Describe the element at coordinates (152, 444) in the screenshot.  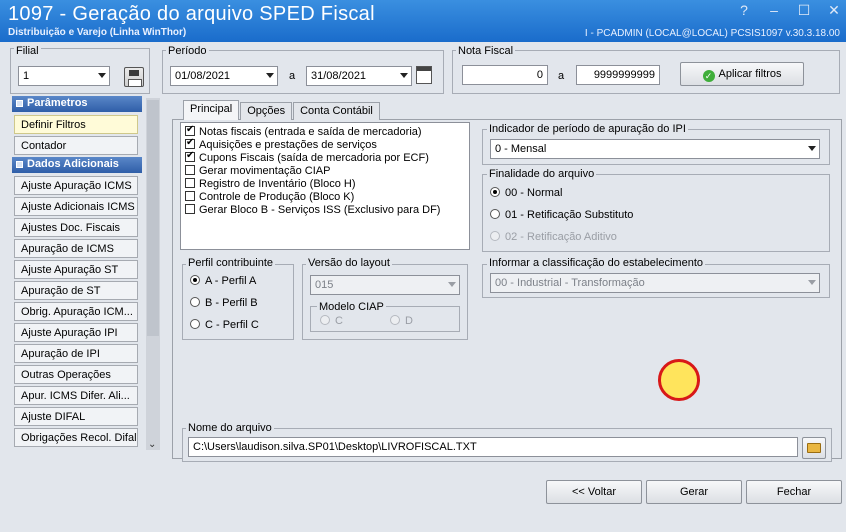
I see `chevron-down-icon: ⌄` at that location.